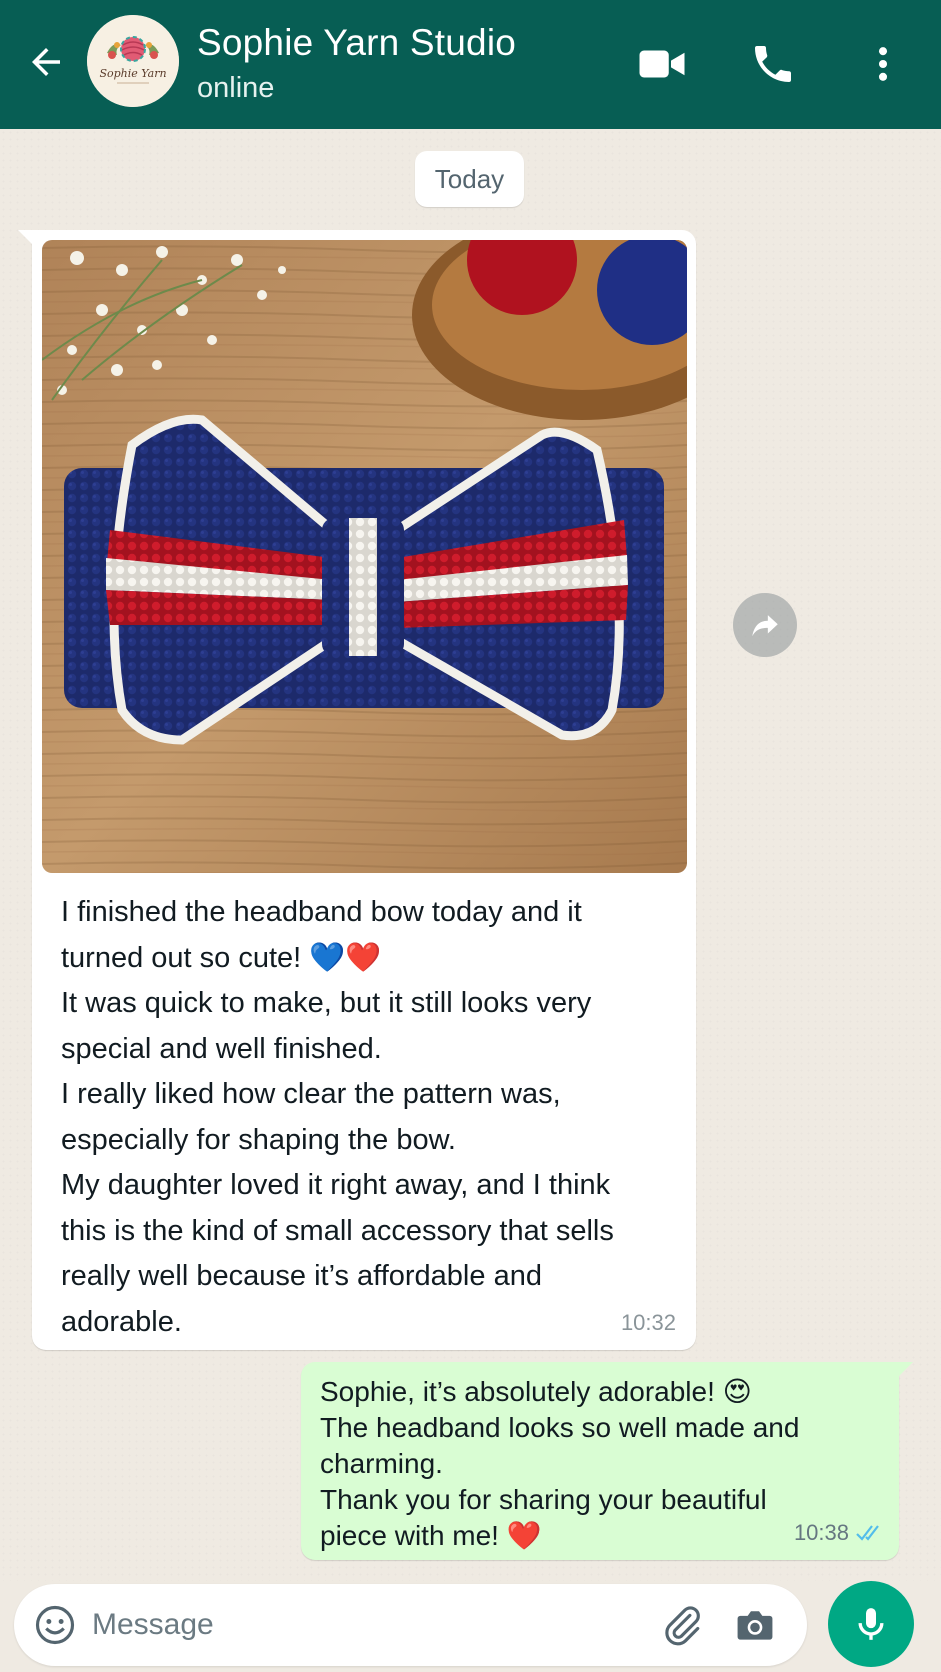 The height and width of the screenshot is (1672, 941). I want to click on yarn-logo-icon: Sophie Yarn, so click(133, 61).